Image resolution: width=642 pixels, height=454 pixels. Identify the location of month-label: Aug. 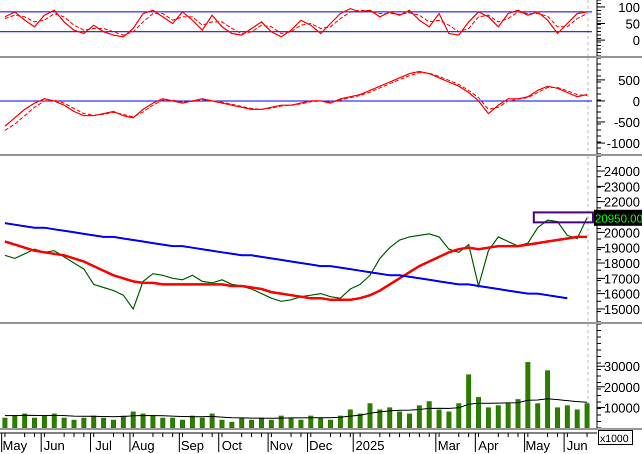
(143, 445).